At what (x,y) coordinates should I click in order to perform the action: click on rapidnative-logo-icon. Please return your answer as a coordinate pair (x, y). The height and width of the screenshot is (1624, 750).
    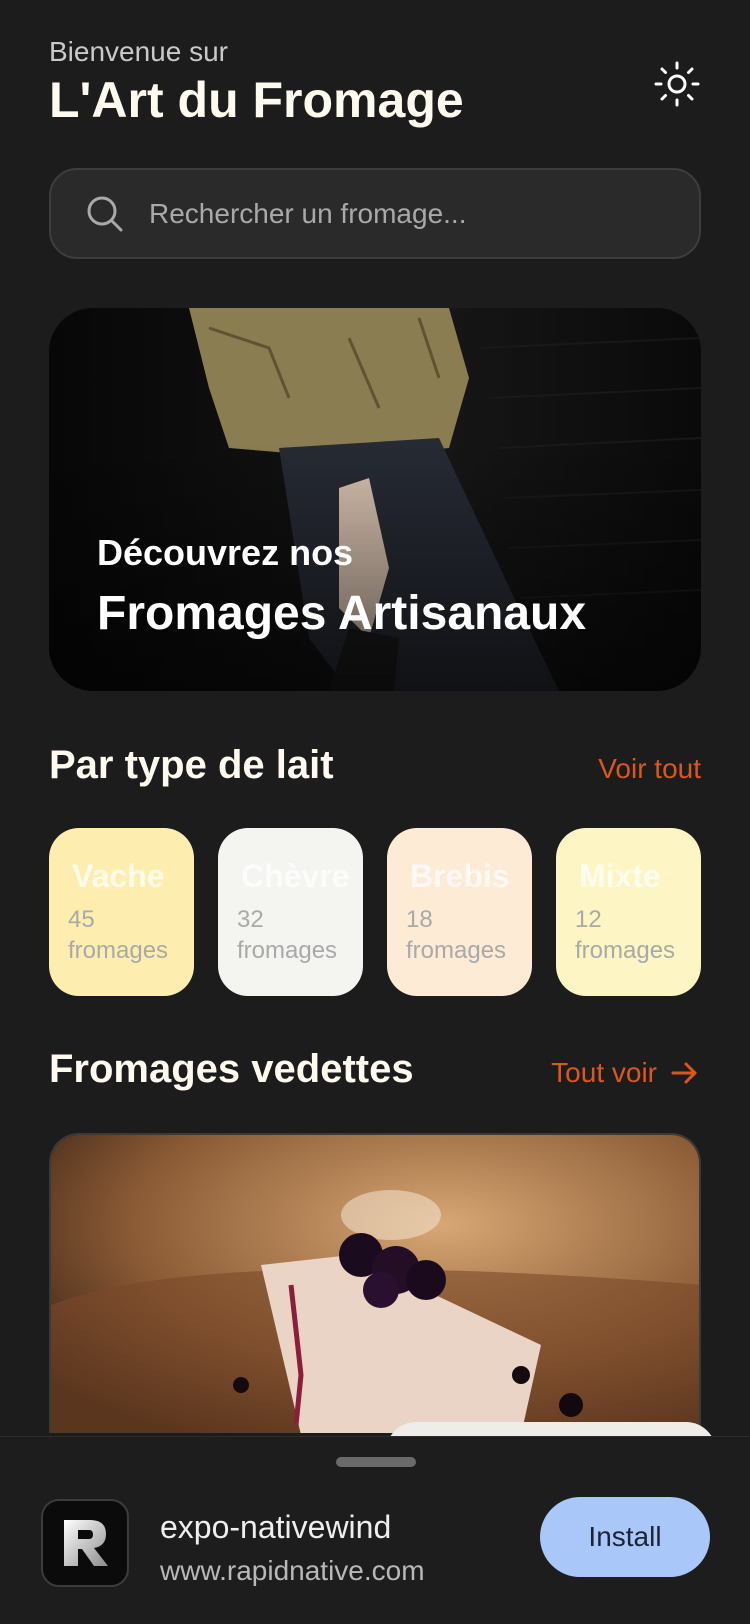
    Looking at the image, I should click on (86, 1543).